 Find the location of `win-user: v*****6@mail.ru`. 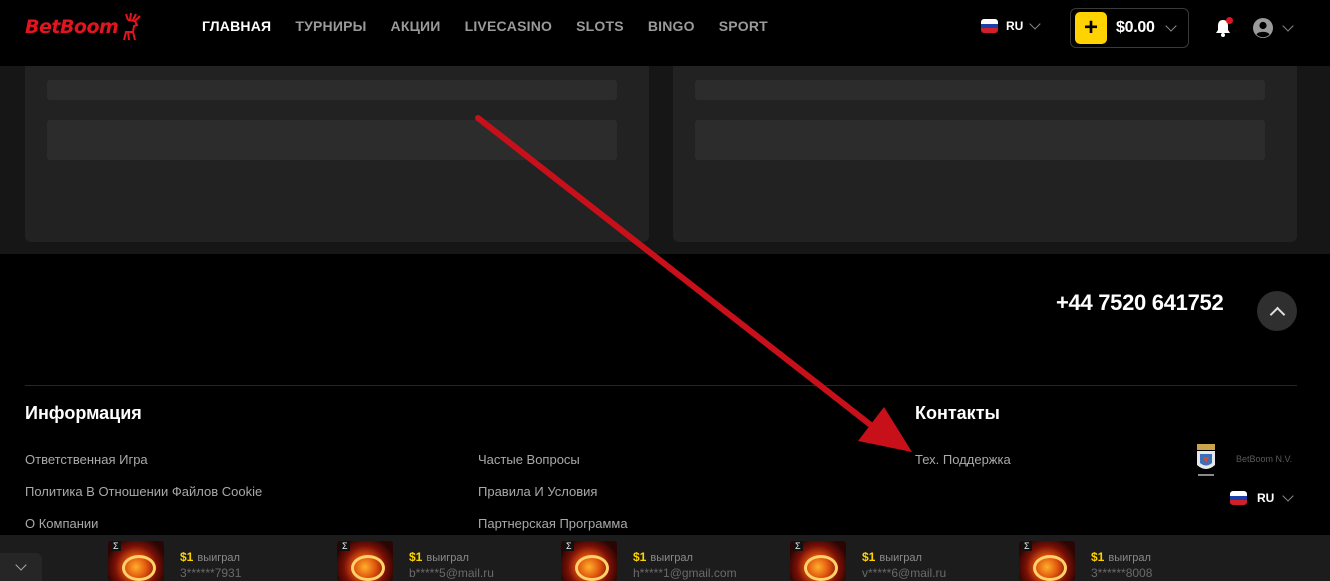

win-user: v*****6@mail.ru is located at coordinates (904, 573).